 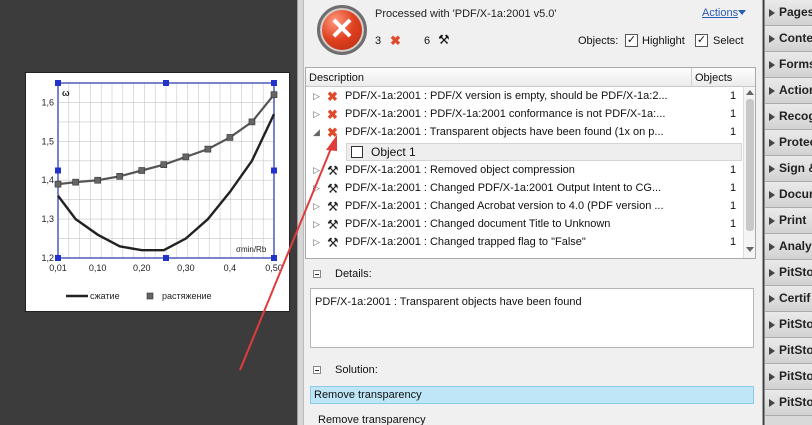 I want to click on chevron-down-icon, so click(x=742, y=12).